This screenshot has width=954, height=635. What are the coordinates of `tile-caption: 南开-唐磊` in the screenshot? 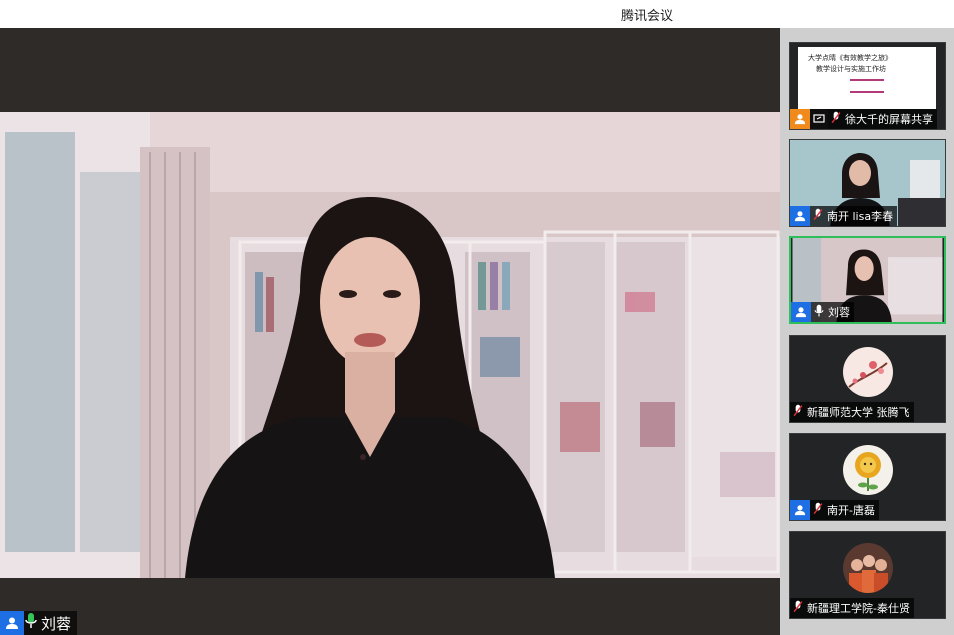 It's located at (834, 510).